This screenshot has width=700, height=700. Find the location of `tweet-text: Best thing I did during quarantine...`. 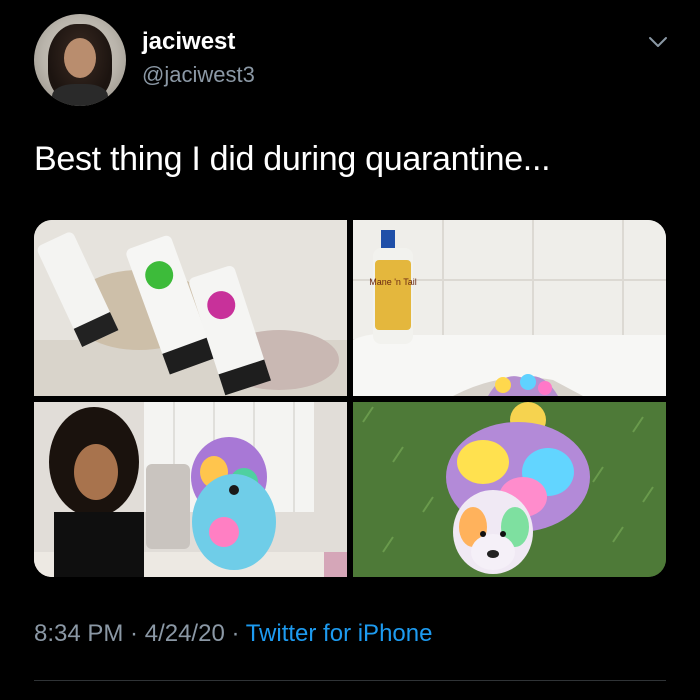

tweet-text: Best thing I did during quarantine... is located at coordinates (292, 159).